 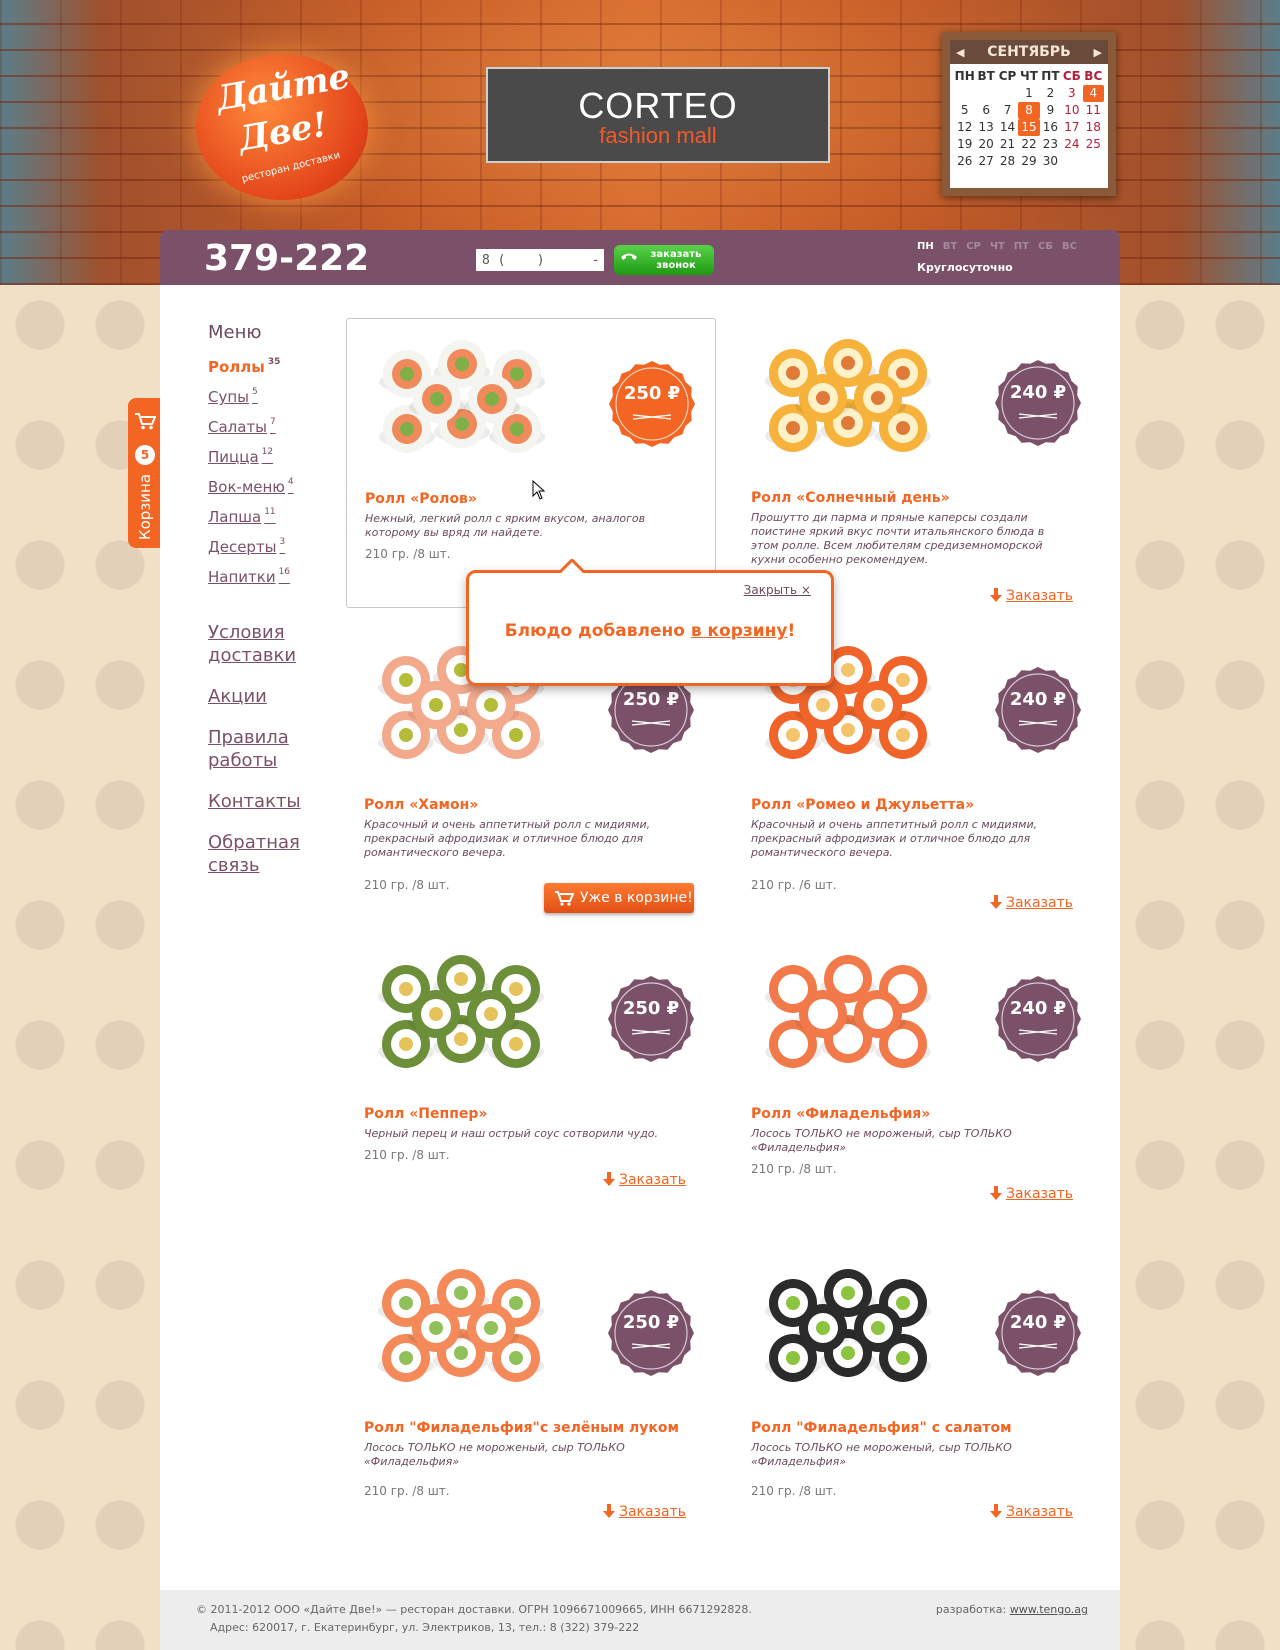 What do you see at coordinates (794, 885) in the screenshot?
I see `product-weight: 210 гр. /6 шт.` at bounding box center [794, 885].